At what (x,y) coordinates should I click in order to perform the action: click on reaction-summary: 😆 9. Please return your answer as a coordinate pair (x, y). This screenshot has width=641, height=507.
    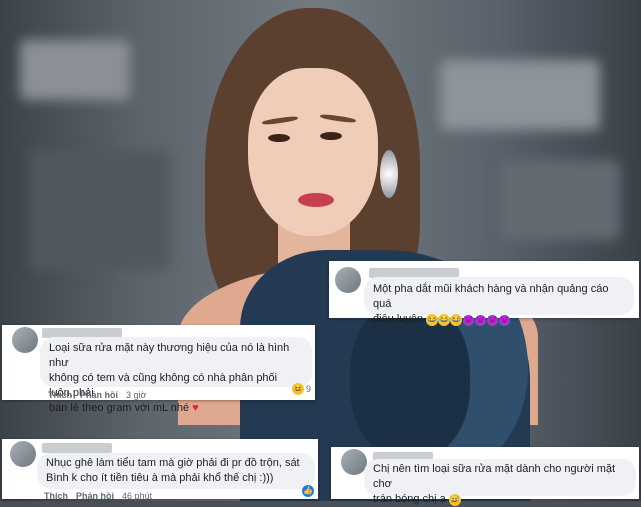
    Looking at the image, I should click on (301, 389).